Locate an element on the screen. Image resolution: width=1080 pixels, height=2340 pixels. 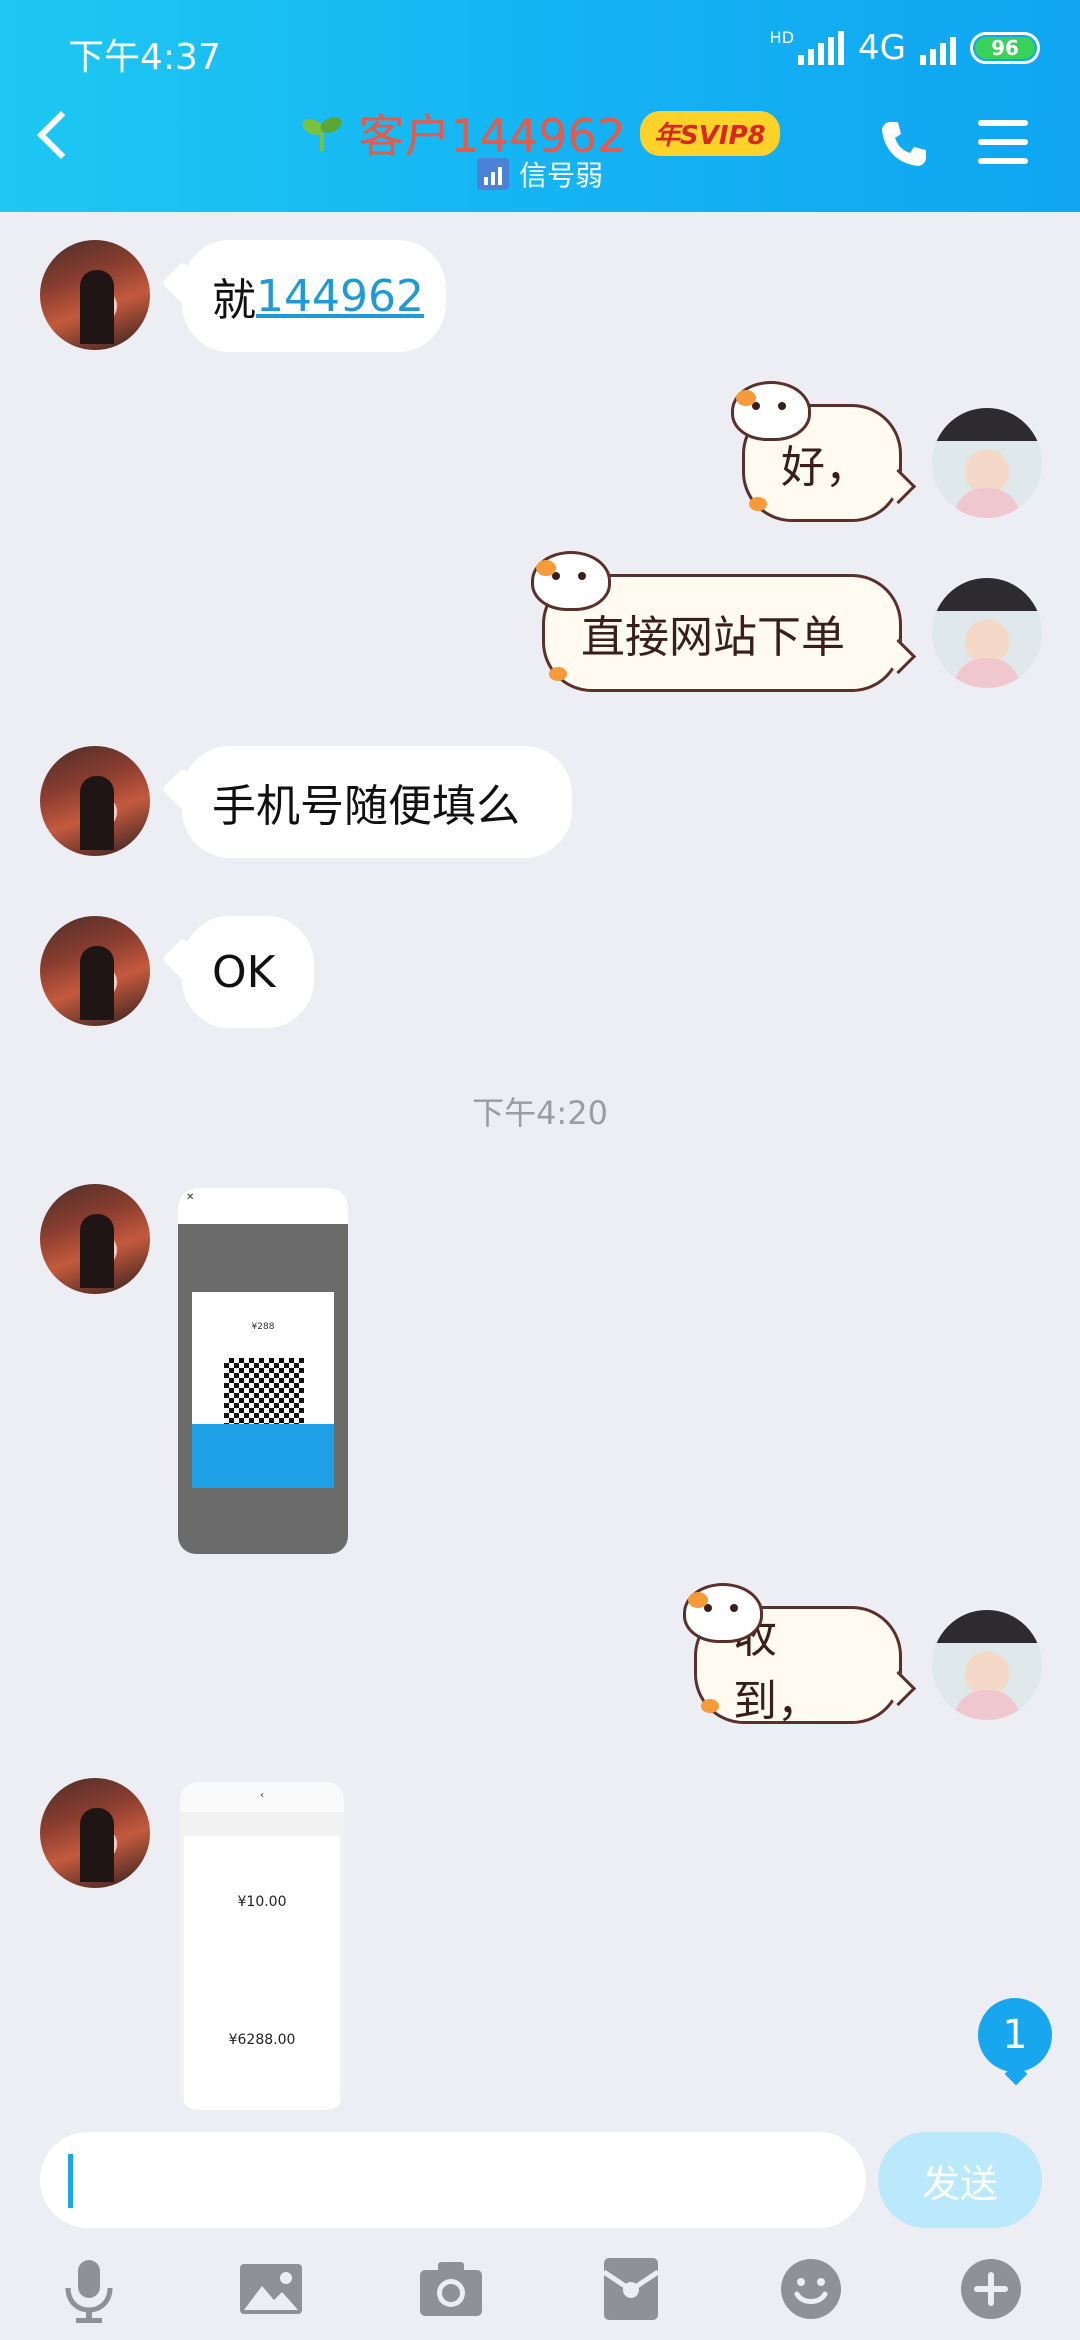
camera-icon is located at coordinates (451, 2289).